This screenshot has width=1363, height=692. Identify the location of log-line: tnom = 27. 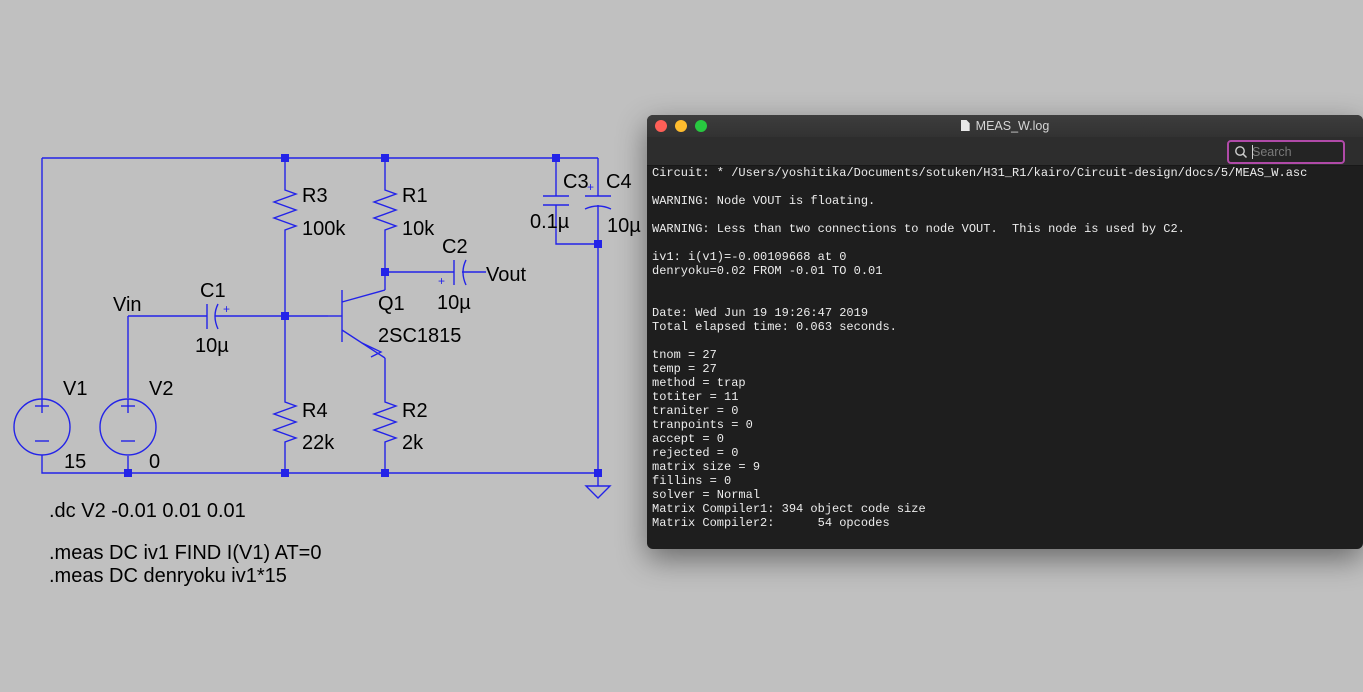
(684, 355).